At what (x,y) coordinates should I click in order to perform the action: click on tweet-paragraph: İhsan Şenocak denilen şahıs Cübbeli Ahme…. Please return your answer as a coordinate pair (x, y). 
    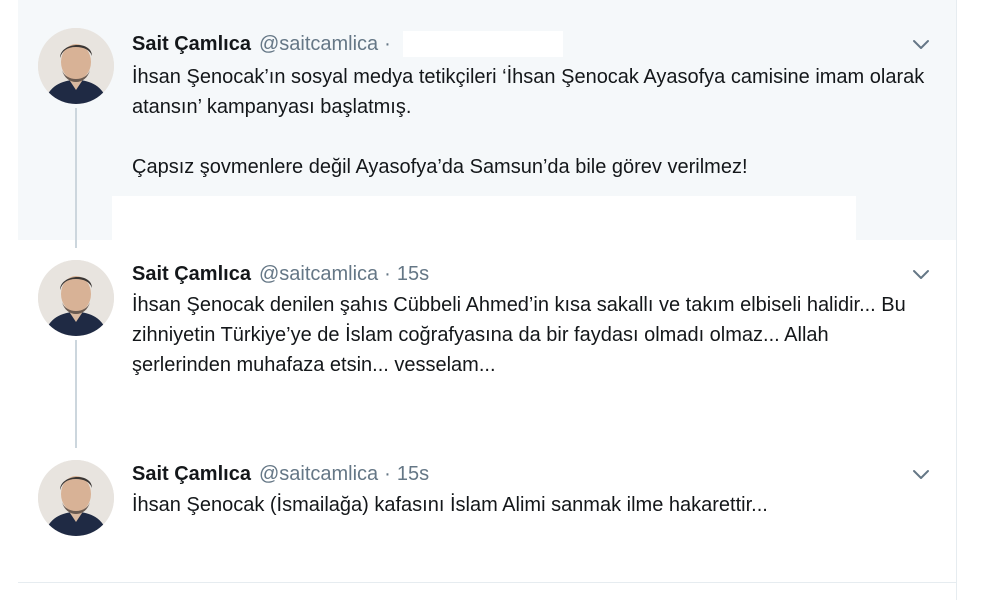
    Looking at the image, I should click on (519, 335).